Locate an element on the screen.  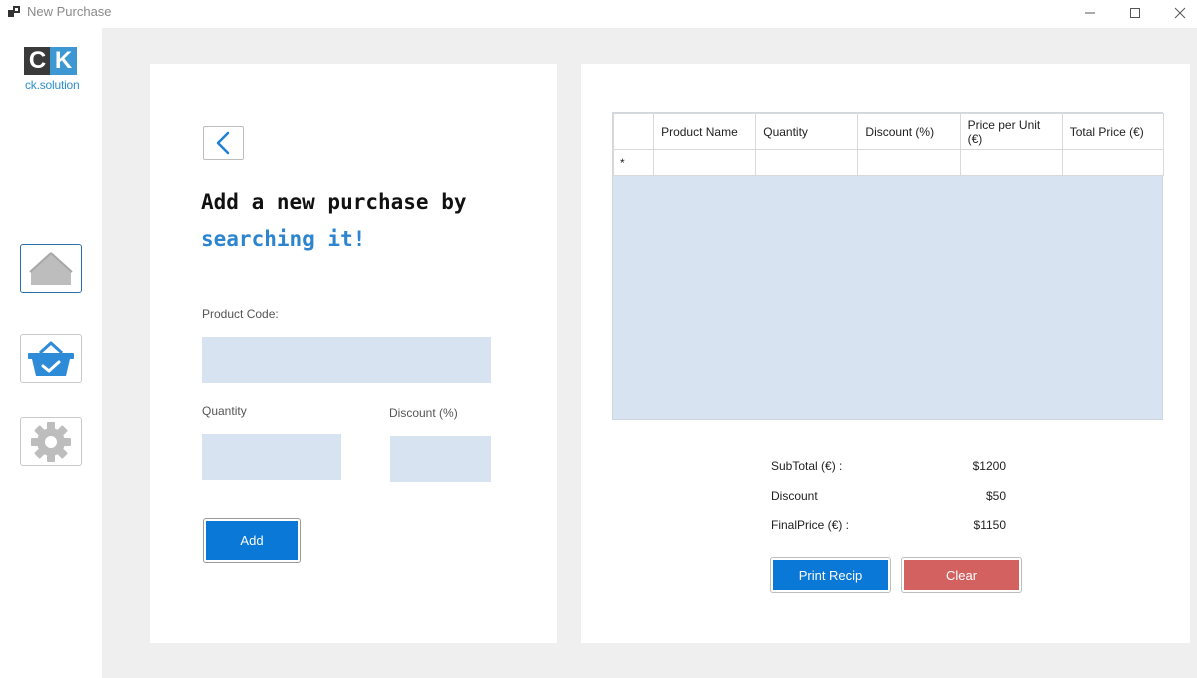
print-receipt-button: Print Recip is located at coordinates (830, 575).